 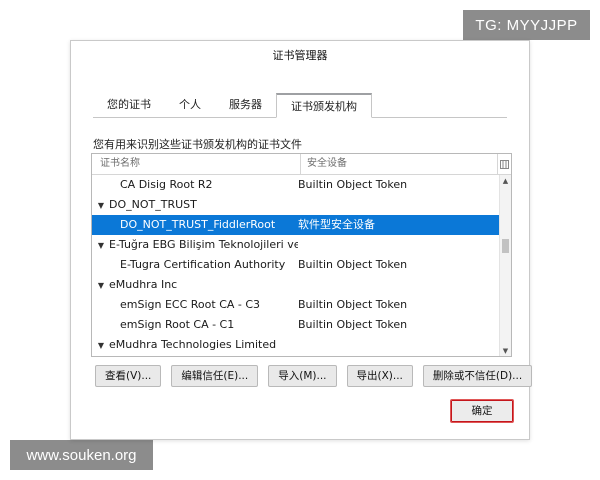 I want to click on certificate-name: DO_NOT_TRUST_FiddlerRoot, so click(x=198, y=224).